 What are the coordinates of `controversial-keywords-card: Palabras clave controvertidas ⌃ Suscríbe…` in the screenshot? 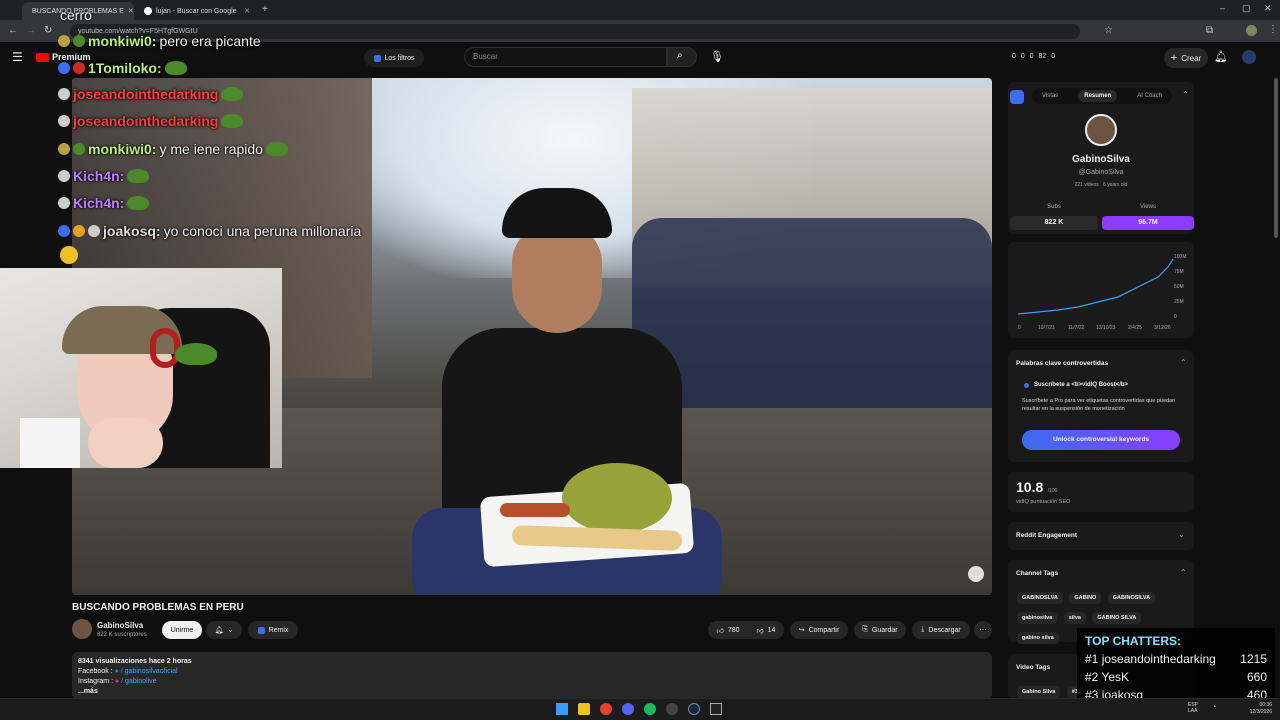 It's located at (1101, 406).